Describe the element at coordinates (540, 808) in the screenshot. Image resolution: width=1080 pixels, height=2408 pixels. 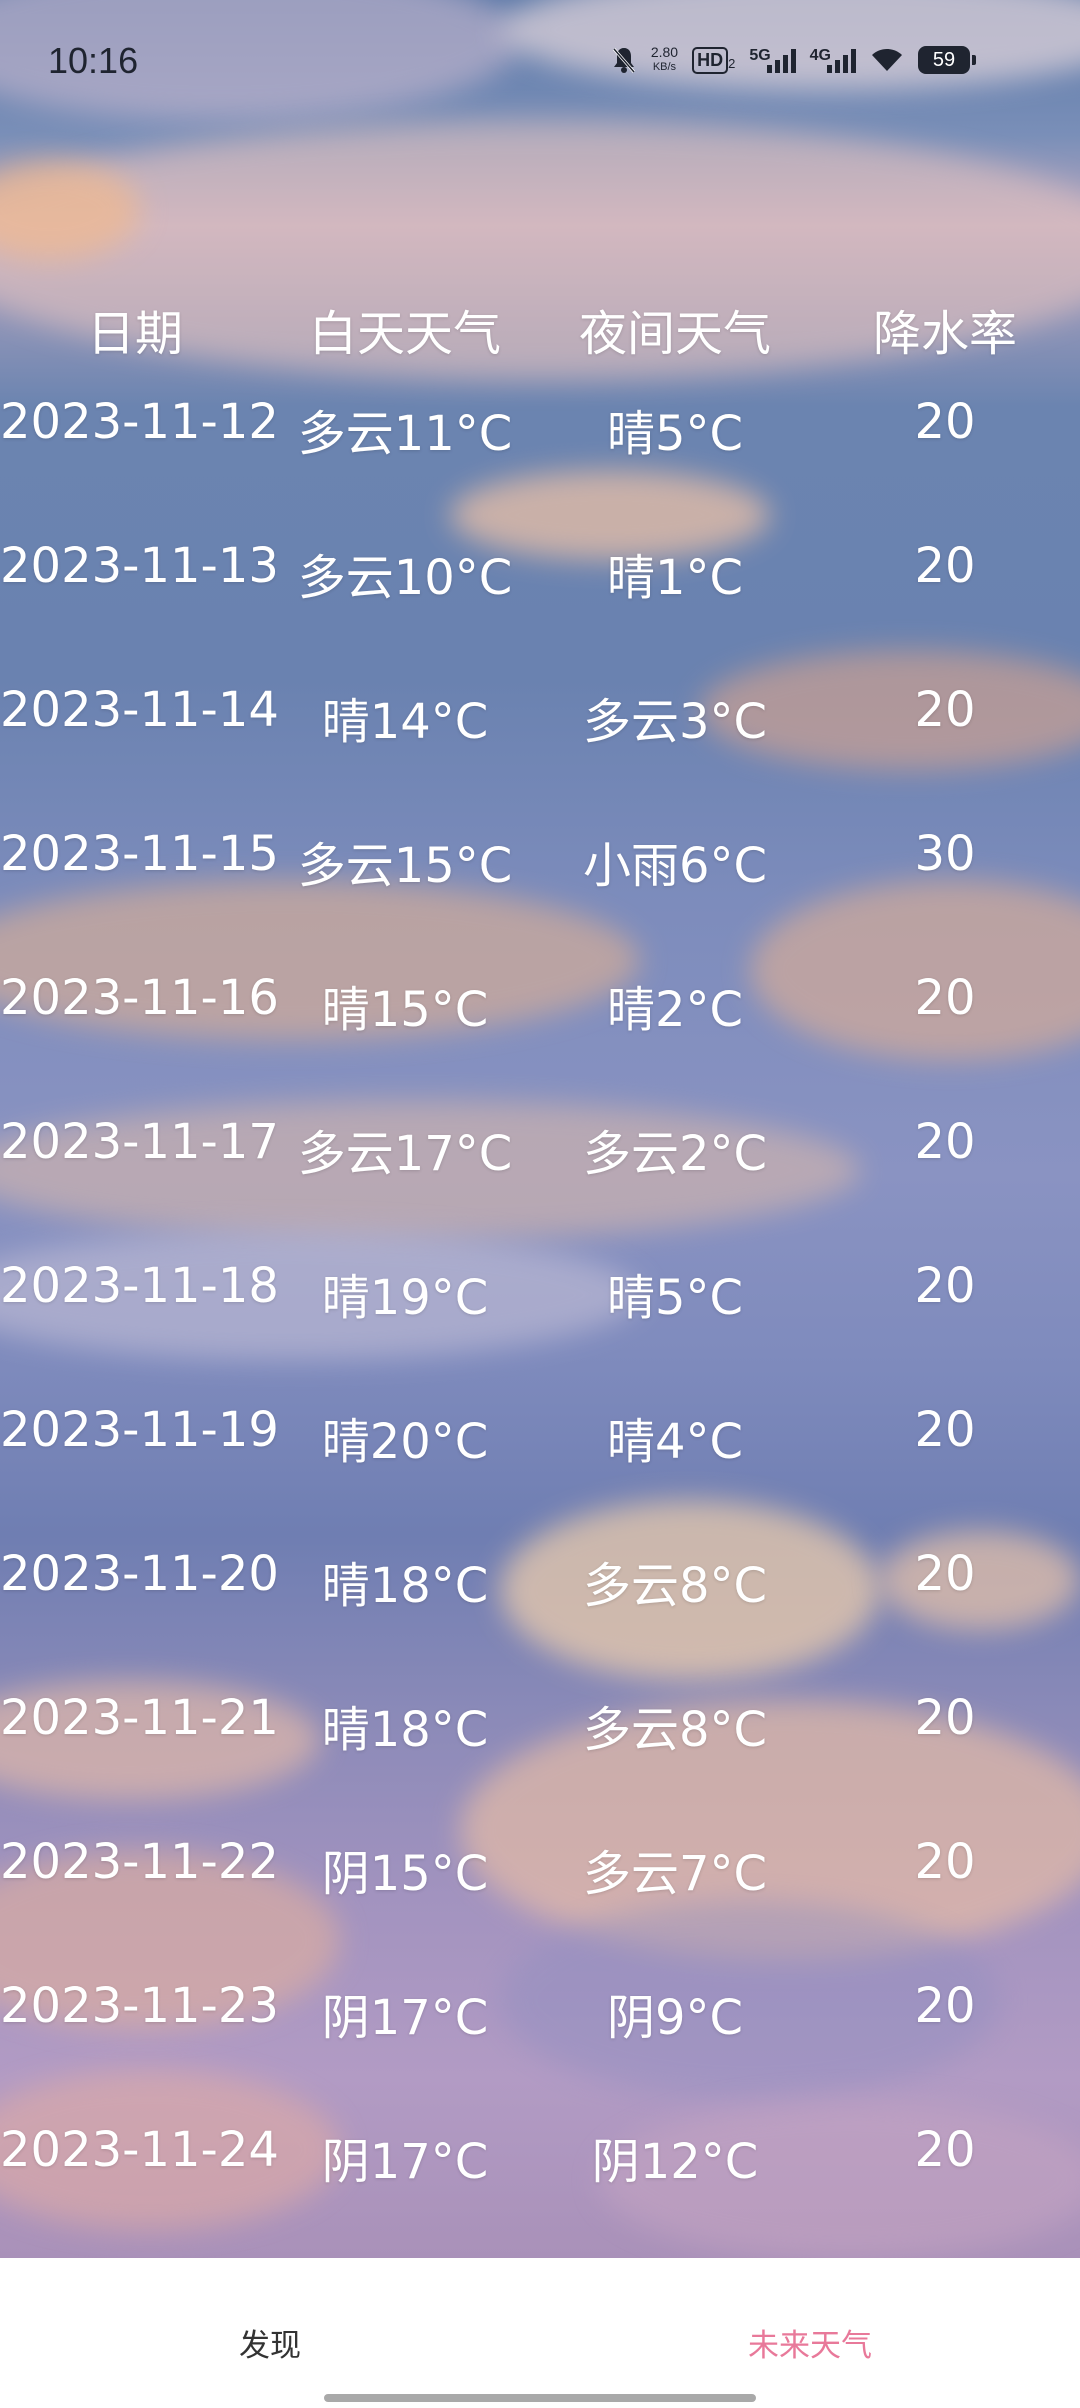
I see `table-row: 2023-11-15 多云15°C 小雨6°C 30` at that location.